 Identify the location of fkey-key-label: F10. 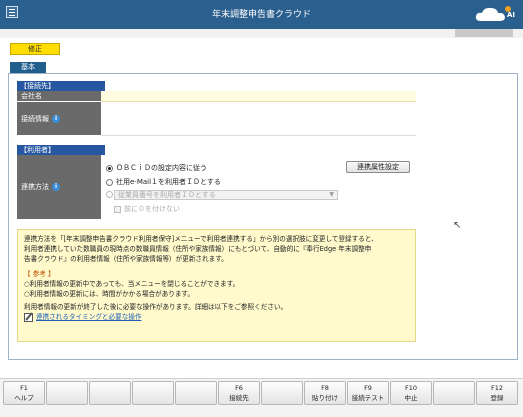
(410, 388).